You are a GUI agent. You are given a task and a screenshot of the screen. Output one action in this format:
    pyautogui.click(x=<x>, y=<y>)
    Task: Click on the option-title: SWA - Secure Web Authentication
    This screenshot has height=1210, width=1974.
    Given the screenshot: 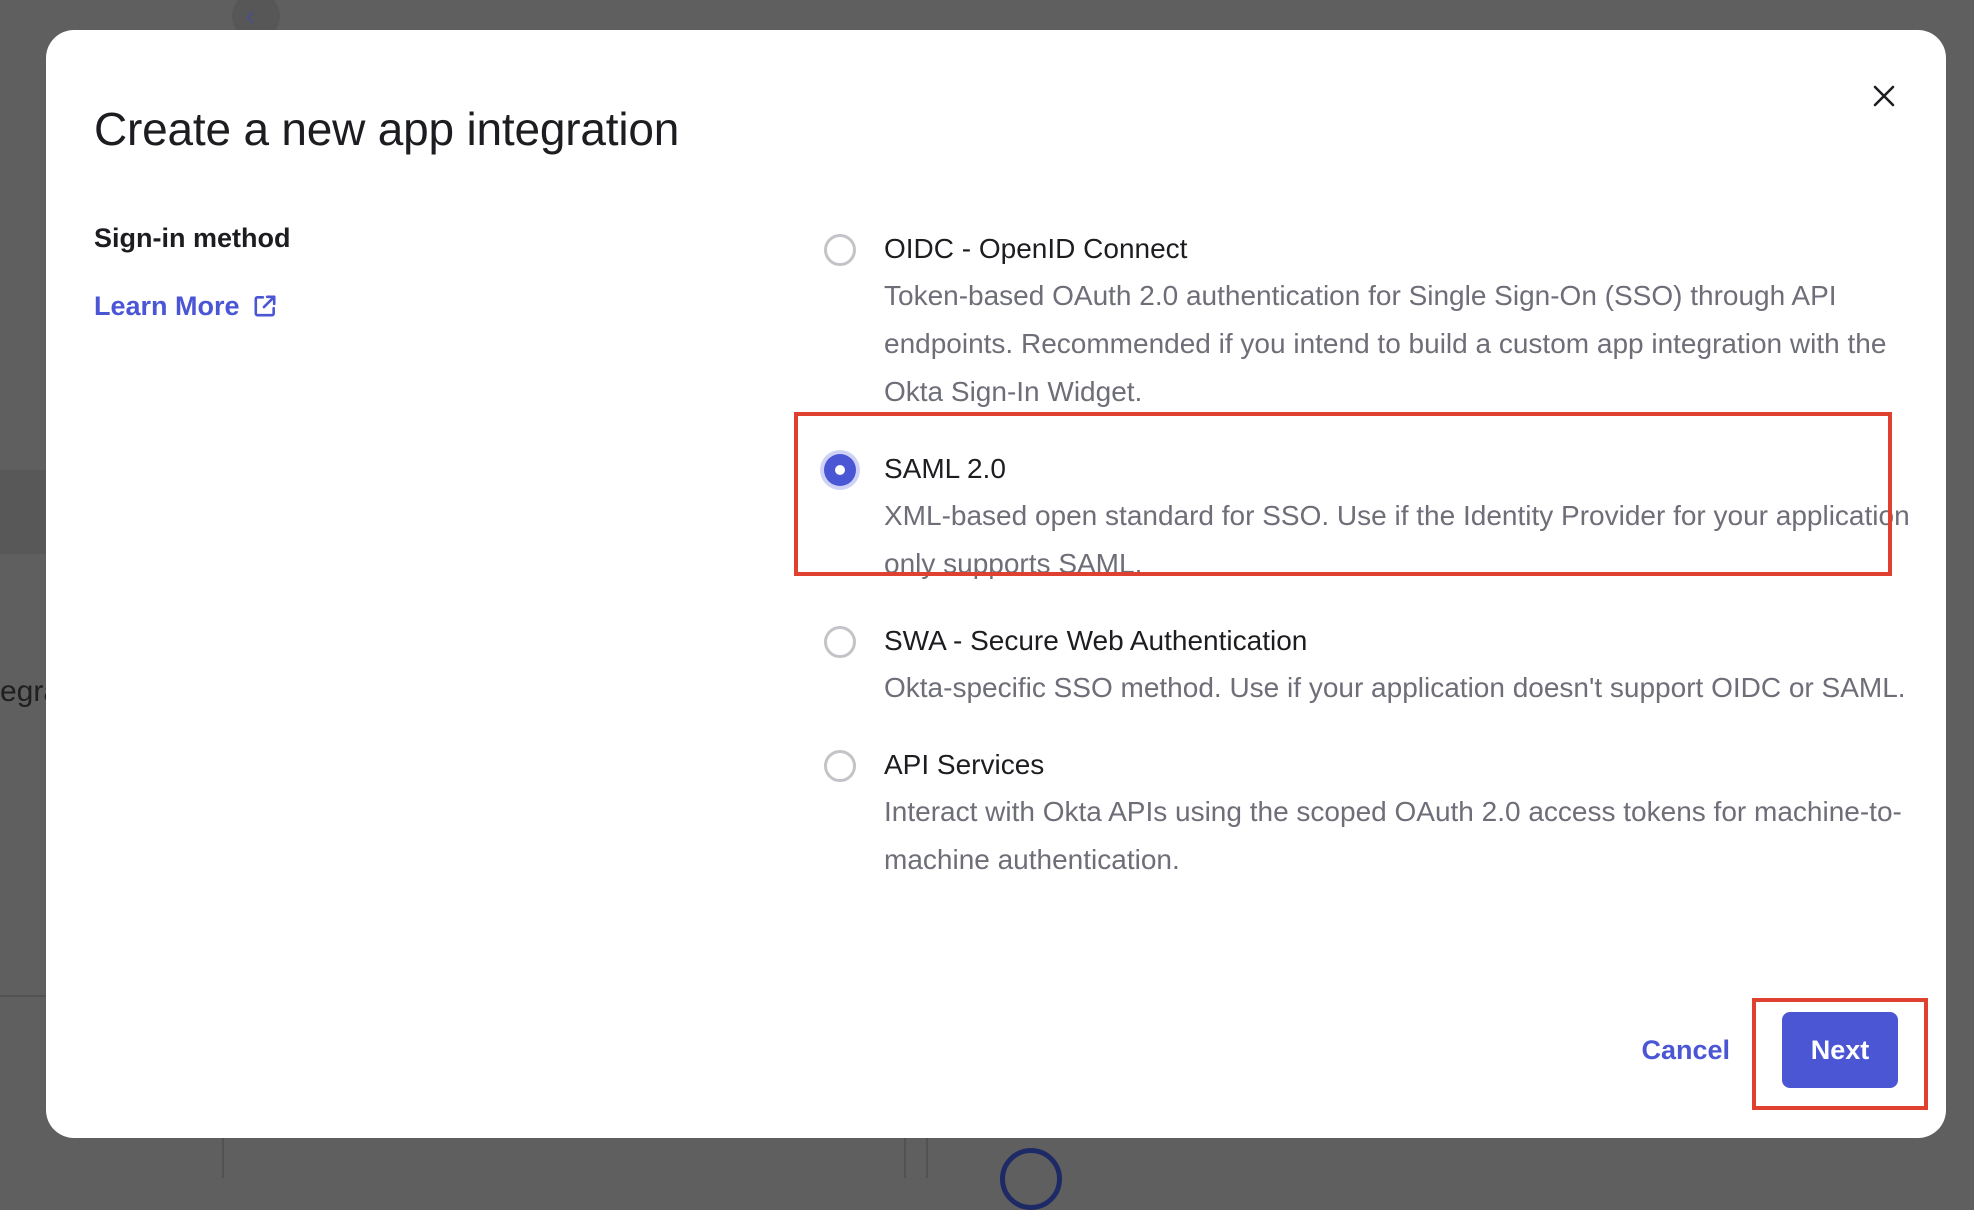 What is the action you would take?
    pyautogui.click(x=1096, y=640)
    